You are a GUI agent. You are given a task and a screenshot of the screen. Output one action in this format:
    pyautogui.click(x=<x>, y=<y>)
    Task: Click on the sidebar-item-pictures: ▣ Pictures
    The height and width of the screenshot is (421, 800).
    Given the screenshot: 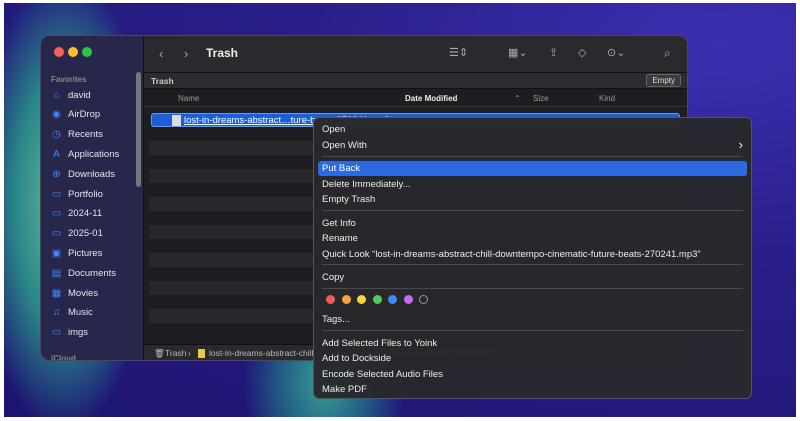 What is the action you would take?
    pyautogui.click(x=96, y=253)
    